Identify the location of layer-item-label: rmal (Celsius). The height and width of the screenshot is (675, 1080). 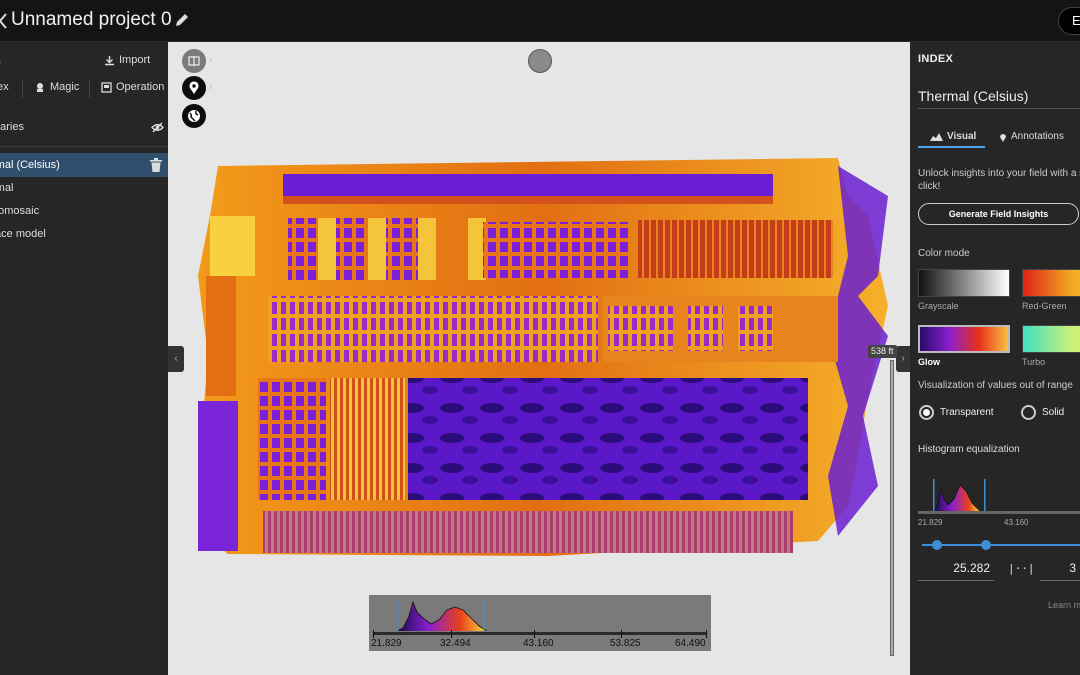
(30, 165).